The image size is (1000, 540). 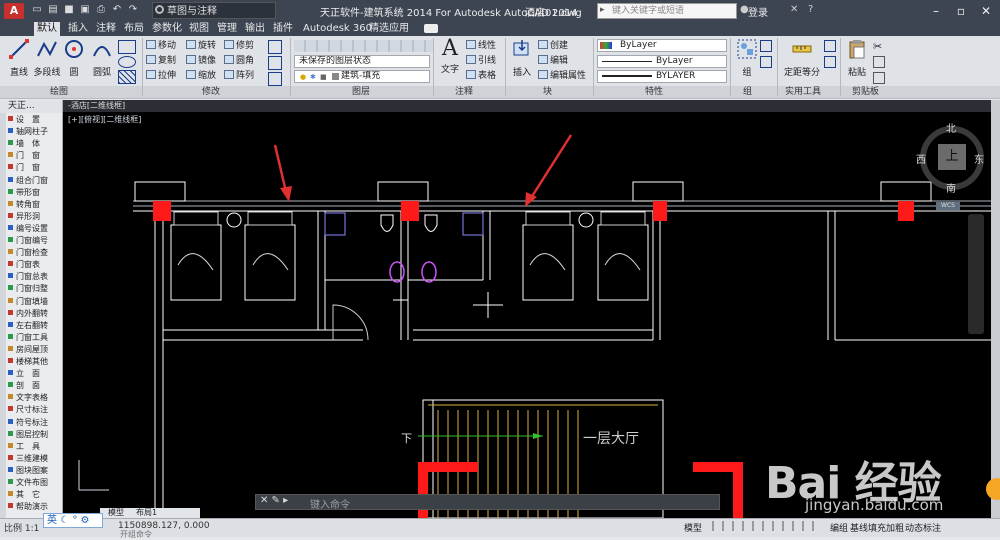 What do you see at coordinates (364, 46) in the screenshot?
I see `layer-tools-row` at bounding box center [364, 46].